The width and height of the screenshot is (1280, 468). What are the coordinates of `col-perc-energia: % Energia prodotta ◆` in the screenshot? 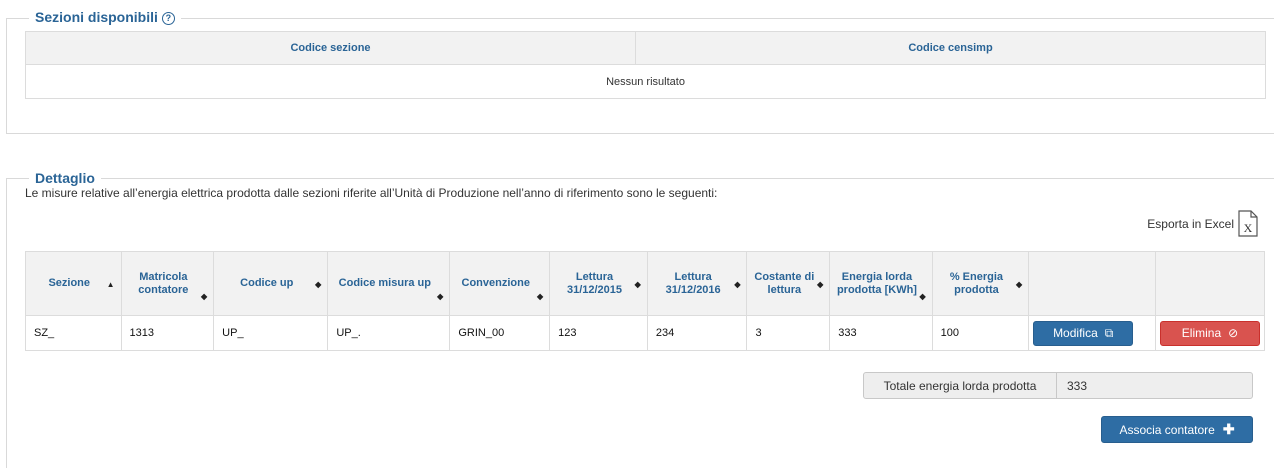 It's located at (980, 283).